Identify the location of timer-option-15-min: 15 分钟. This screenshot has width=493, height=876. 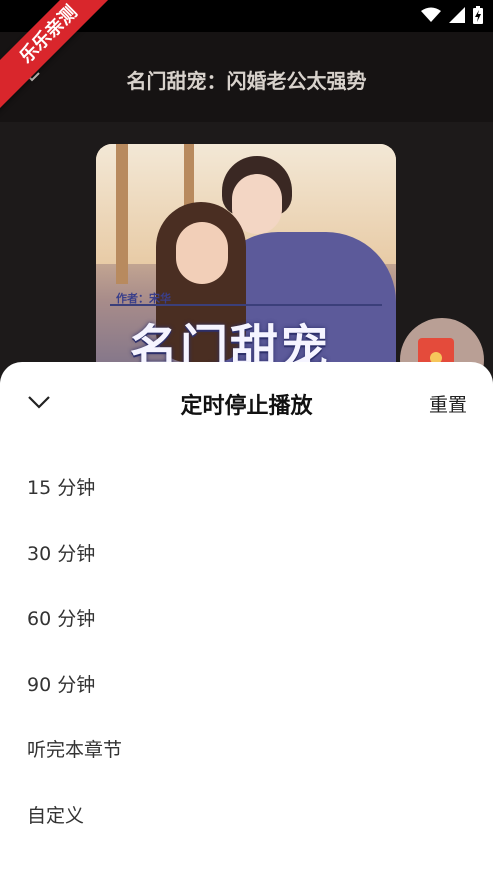
(246, 489).